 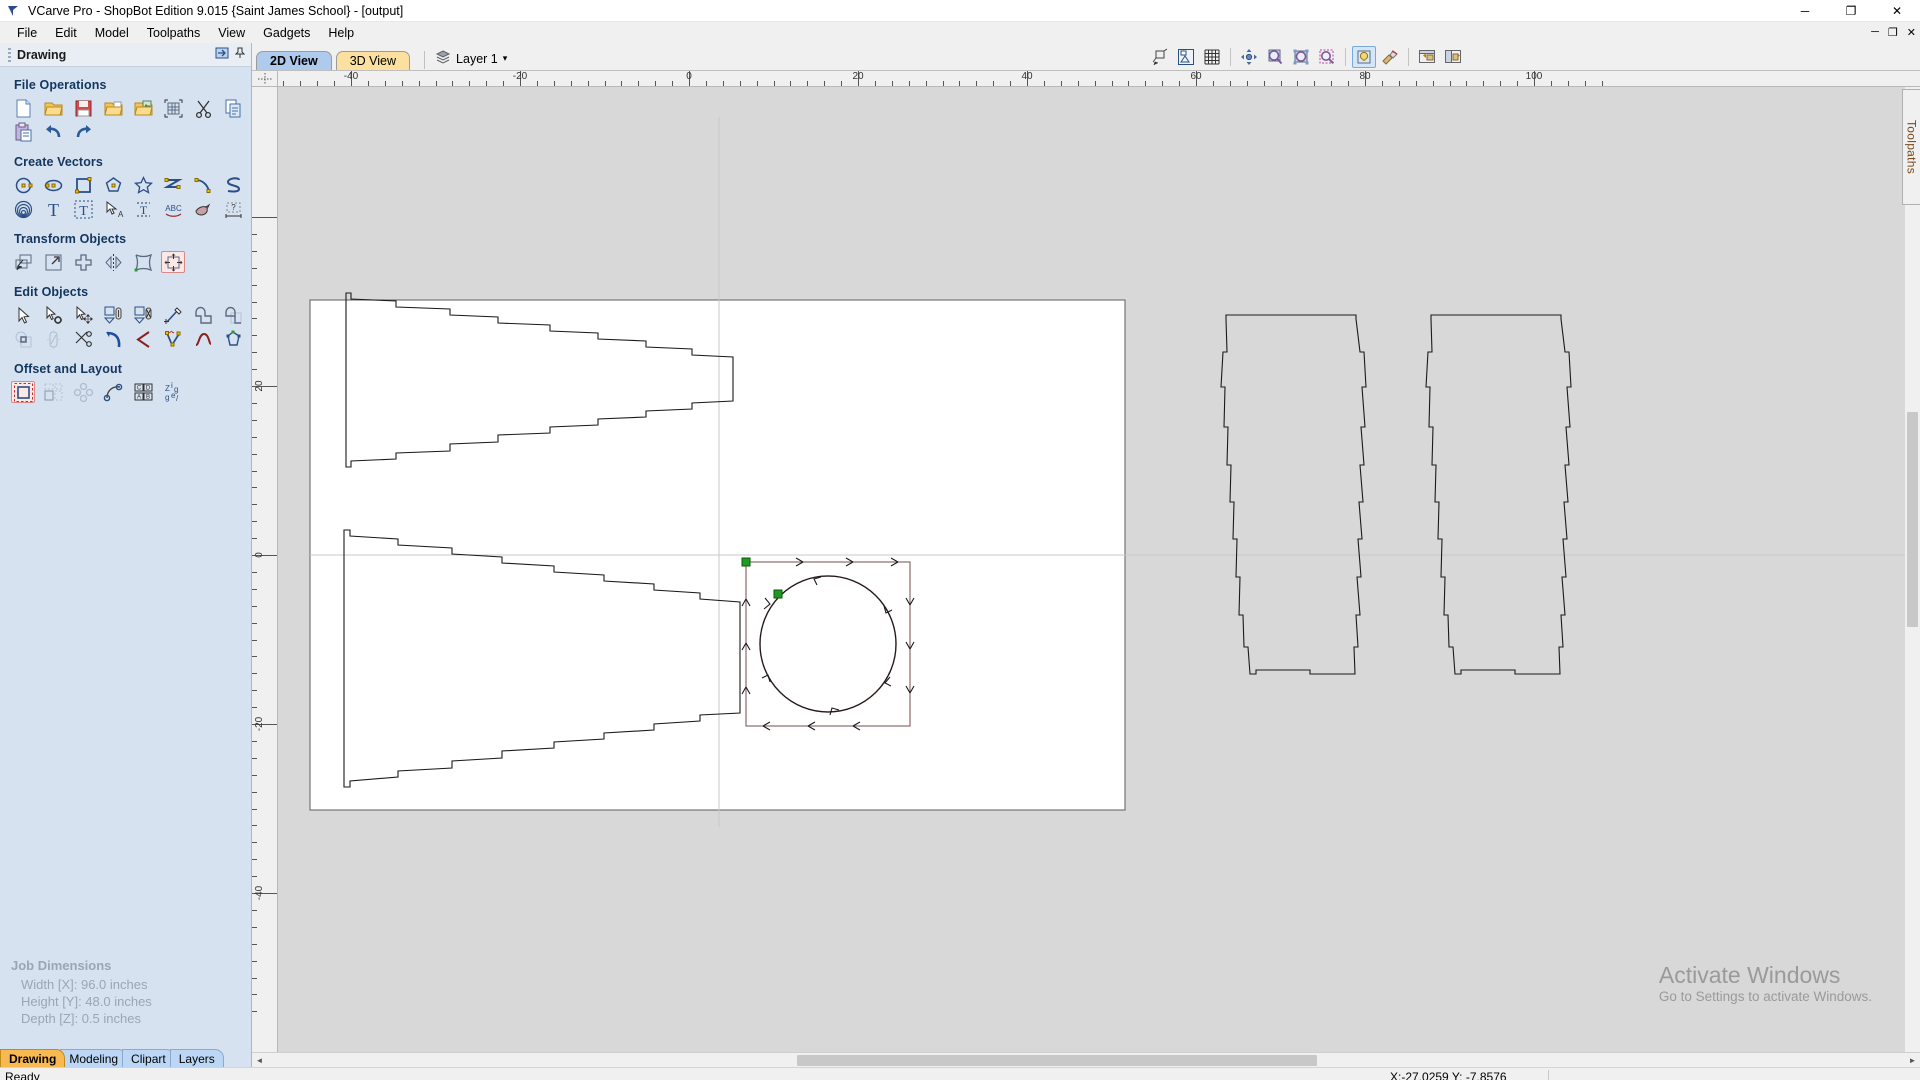 What do you see at coordinates (1805, 11) in the screenshot?
I see `minimize-button: ─` at bounding box center [1805, 11].